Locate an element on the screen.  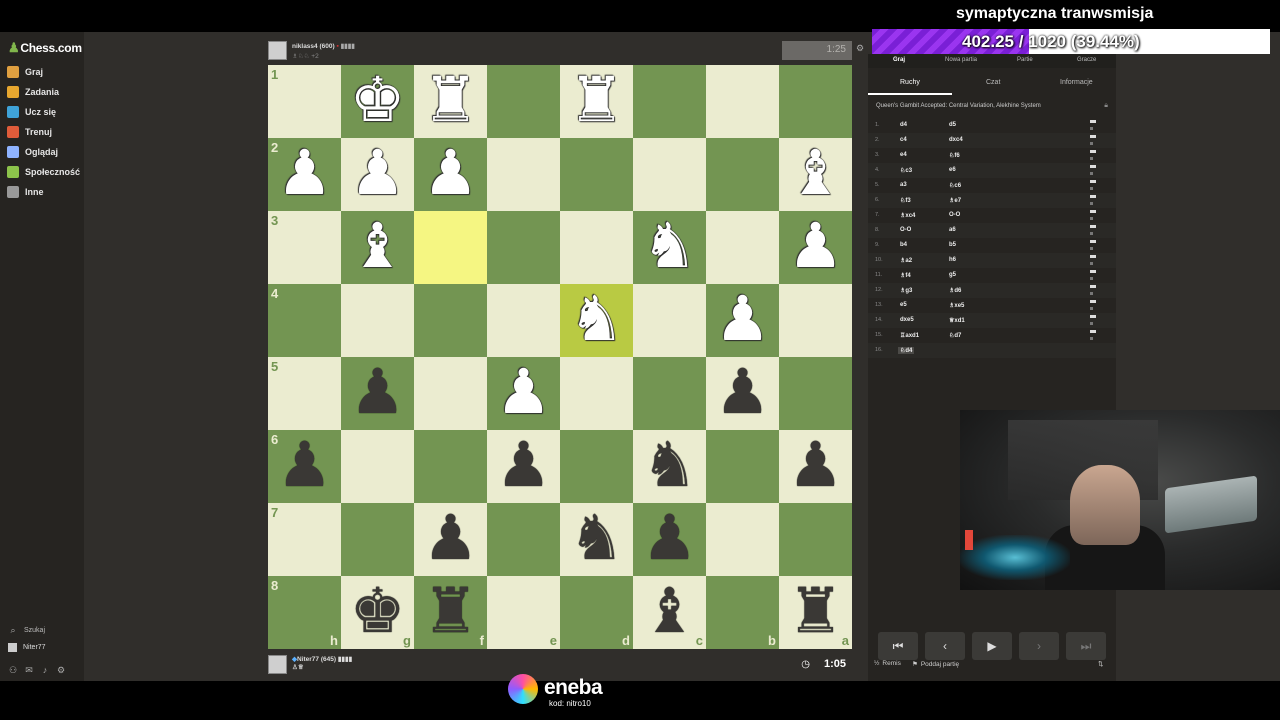
bottom-player-avatar is located at coordinates (277, 664).